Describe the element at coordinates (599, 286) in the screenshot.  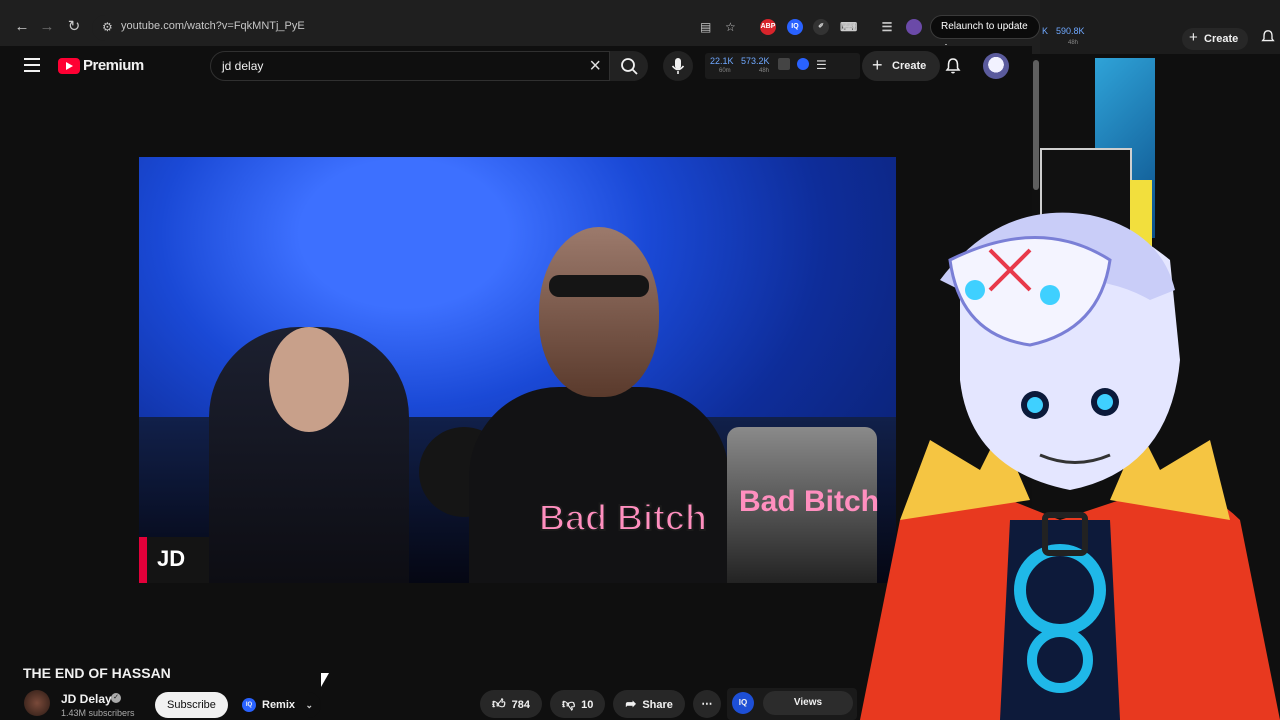
I see `video-sunglasses` at that location.